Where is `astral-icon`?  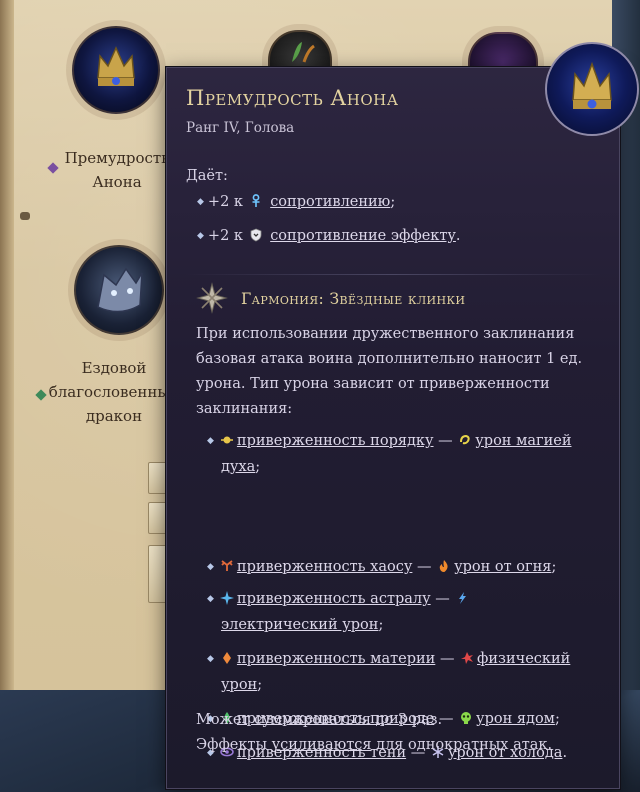 astral-icon is located at coordinates (226, 598).